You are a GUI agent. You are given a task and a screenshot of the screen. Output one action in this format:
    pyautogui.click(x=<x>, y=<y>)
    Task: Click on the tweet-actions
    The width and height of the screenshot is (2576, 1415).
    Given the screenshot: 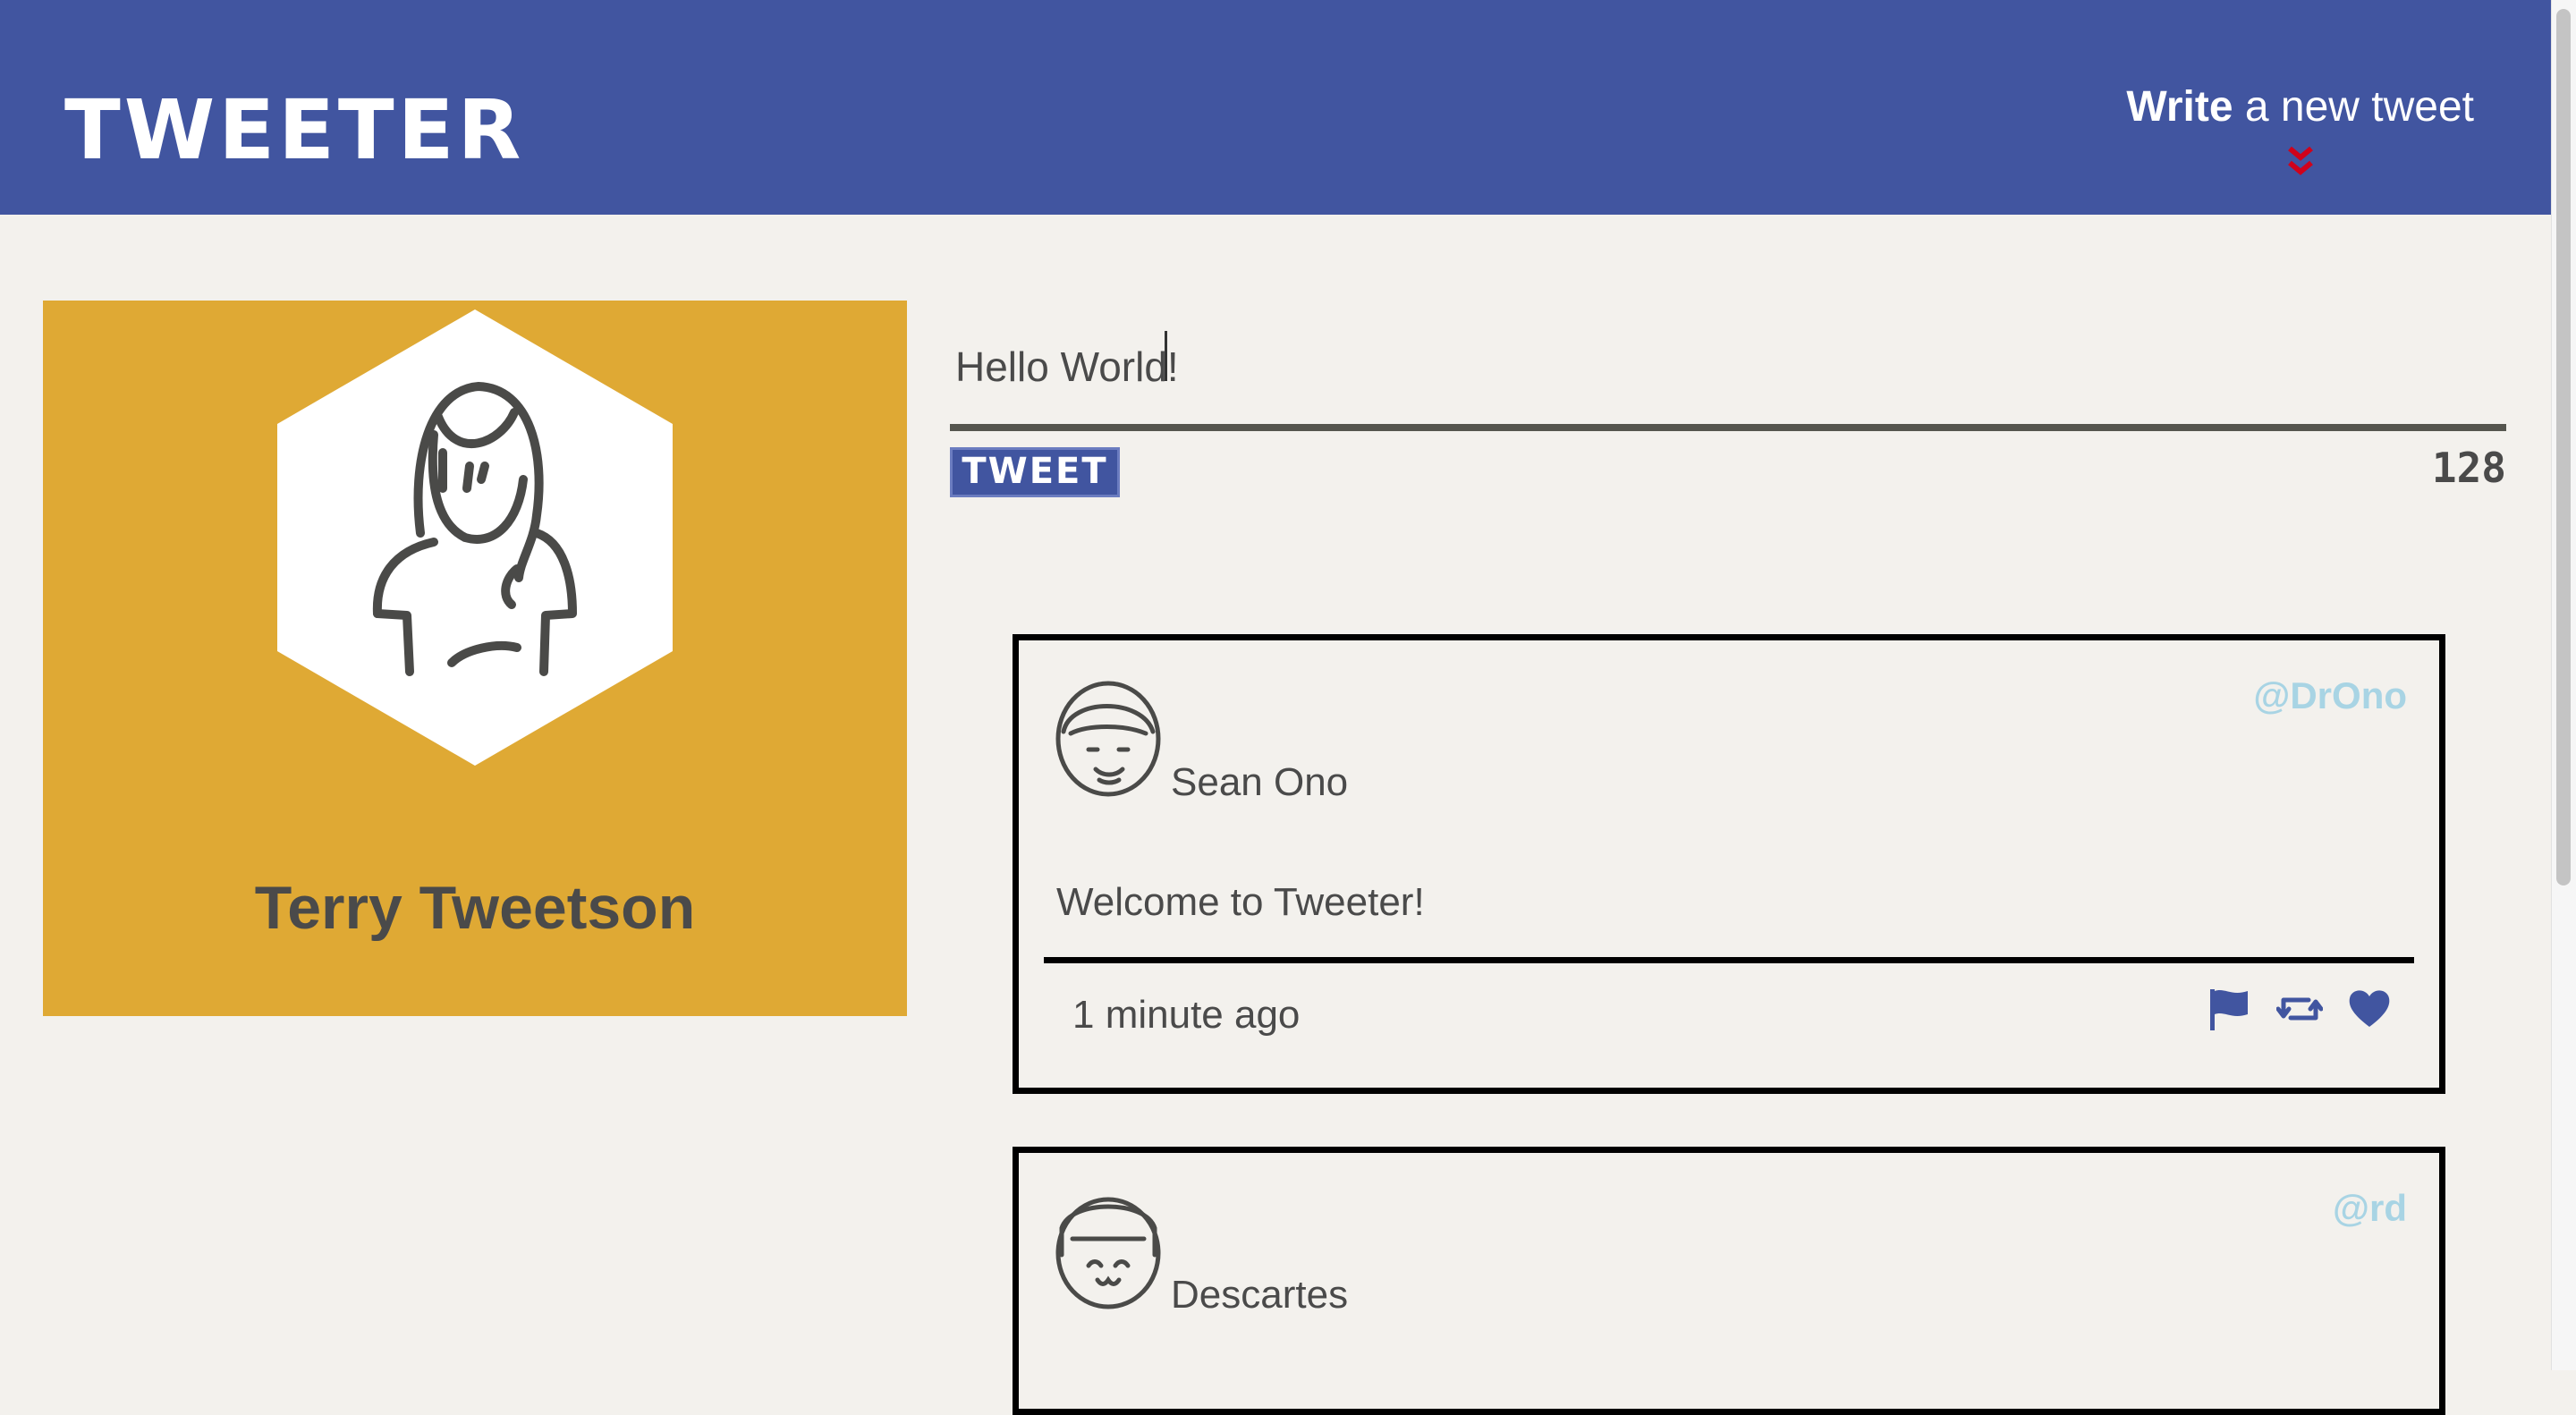 What is the action you would take?
    pyautogui.click(x=2300, y=1009)
    